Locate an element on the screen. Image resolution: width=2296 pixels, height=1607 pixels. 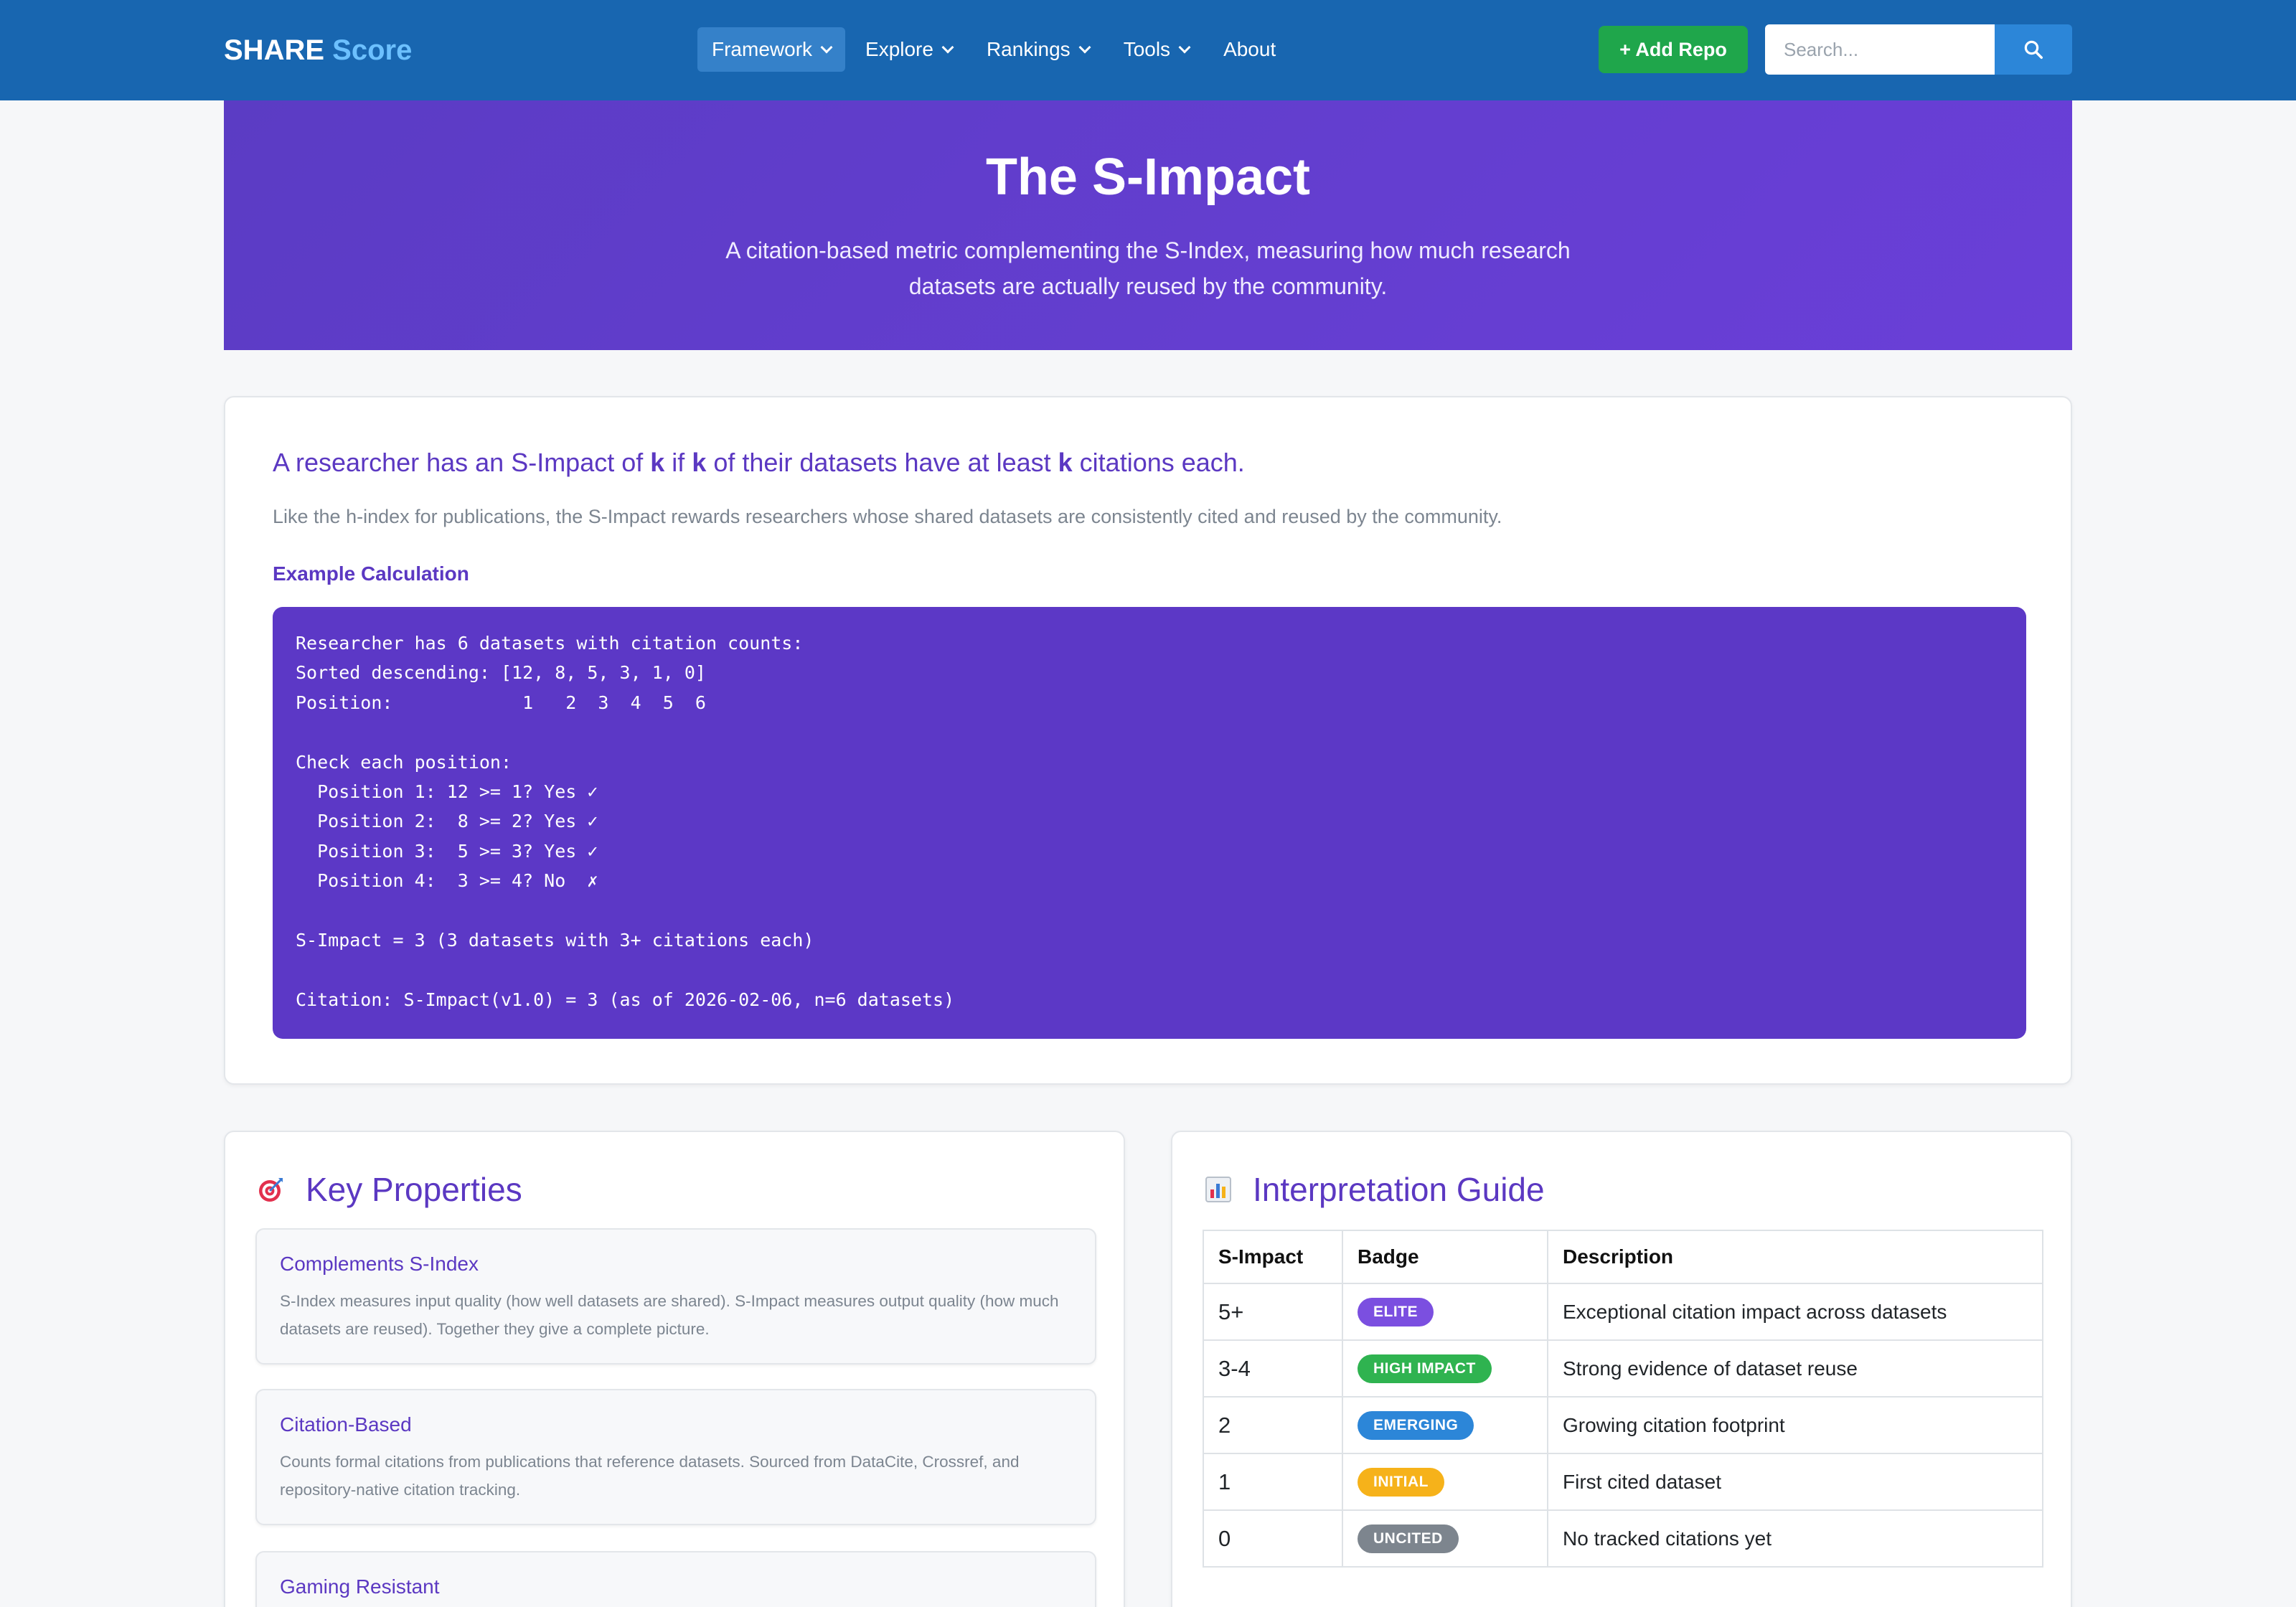
example-heading: Example Calculation is located at coordinates (371, 573).